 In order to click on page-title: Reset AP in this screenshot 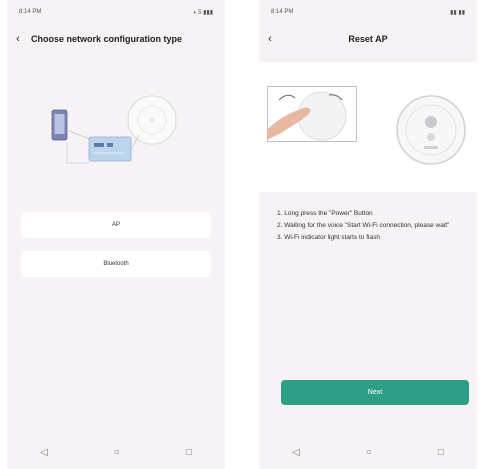, I will do `click(368, 39)`.